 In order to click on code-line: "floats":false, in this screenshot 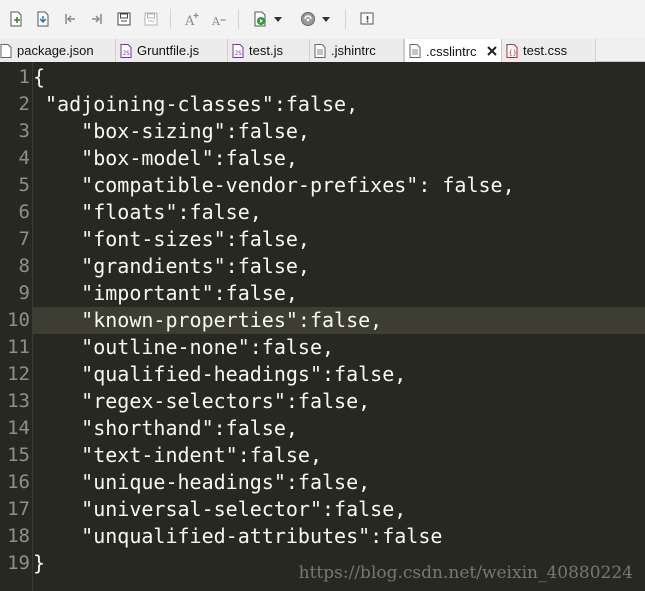, I will do `click(339, 212)`.